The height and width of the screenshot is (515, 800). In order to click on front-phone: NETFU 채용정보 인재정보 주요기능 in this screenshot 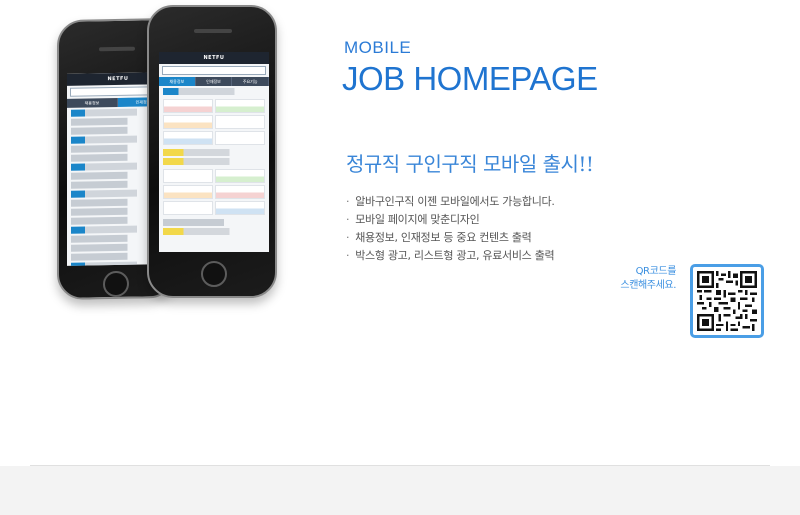, I will do `click(212, 151)`.